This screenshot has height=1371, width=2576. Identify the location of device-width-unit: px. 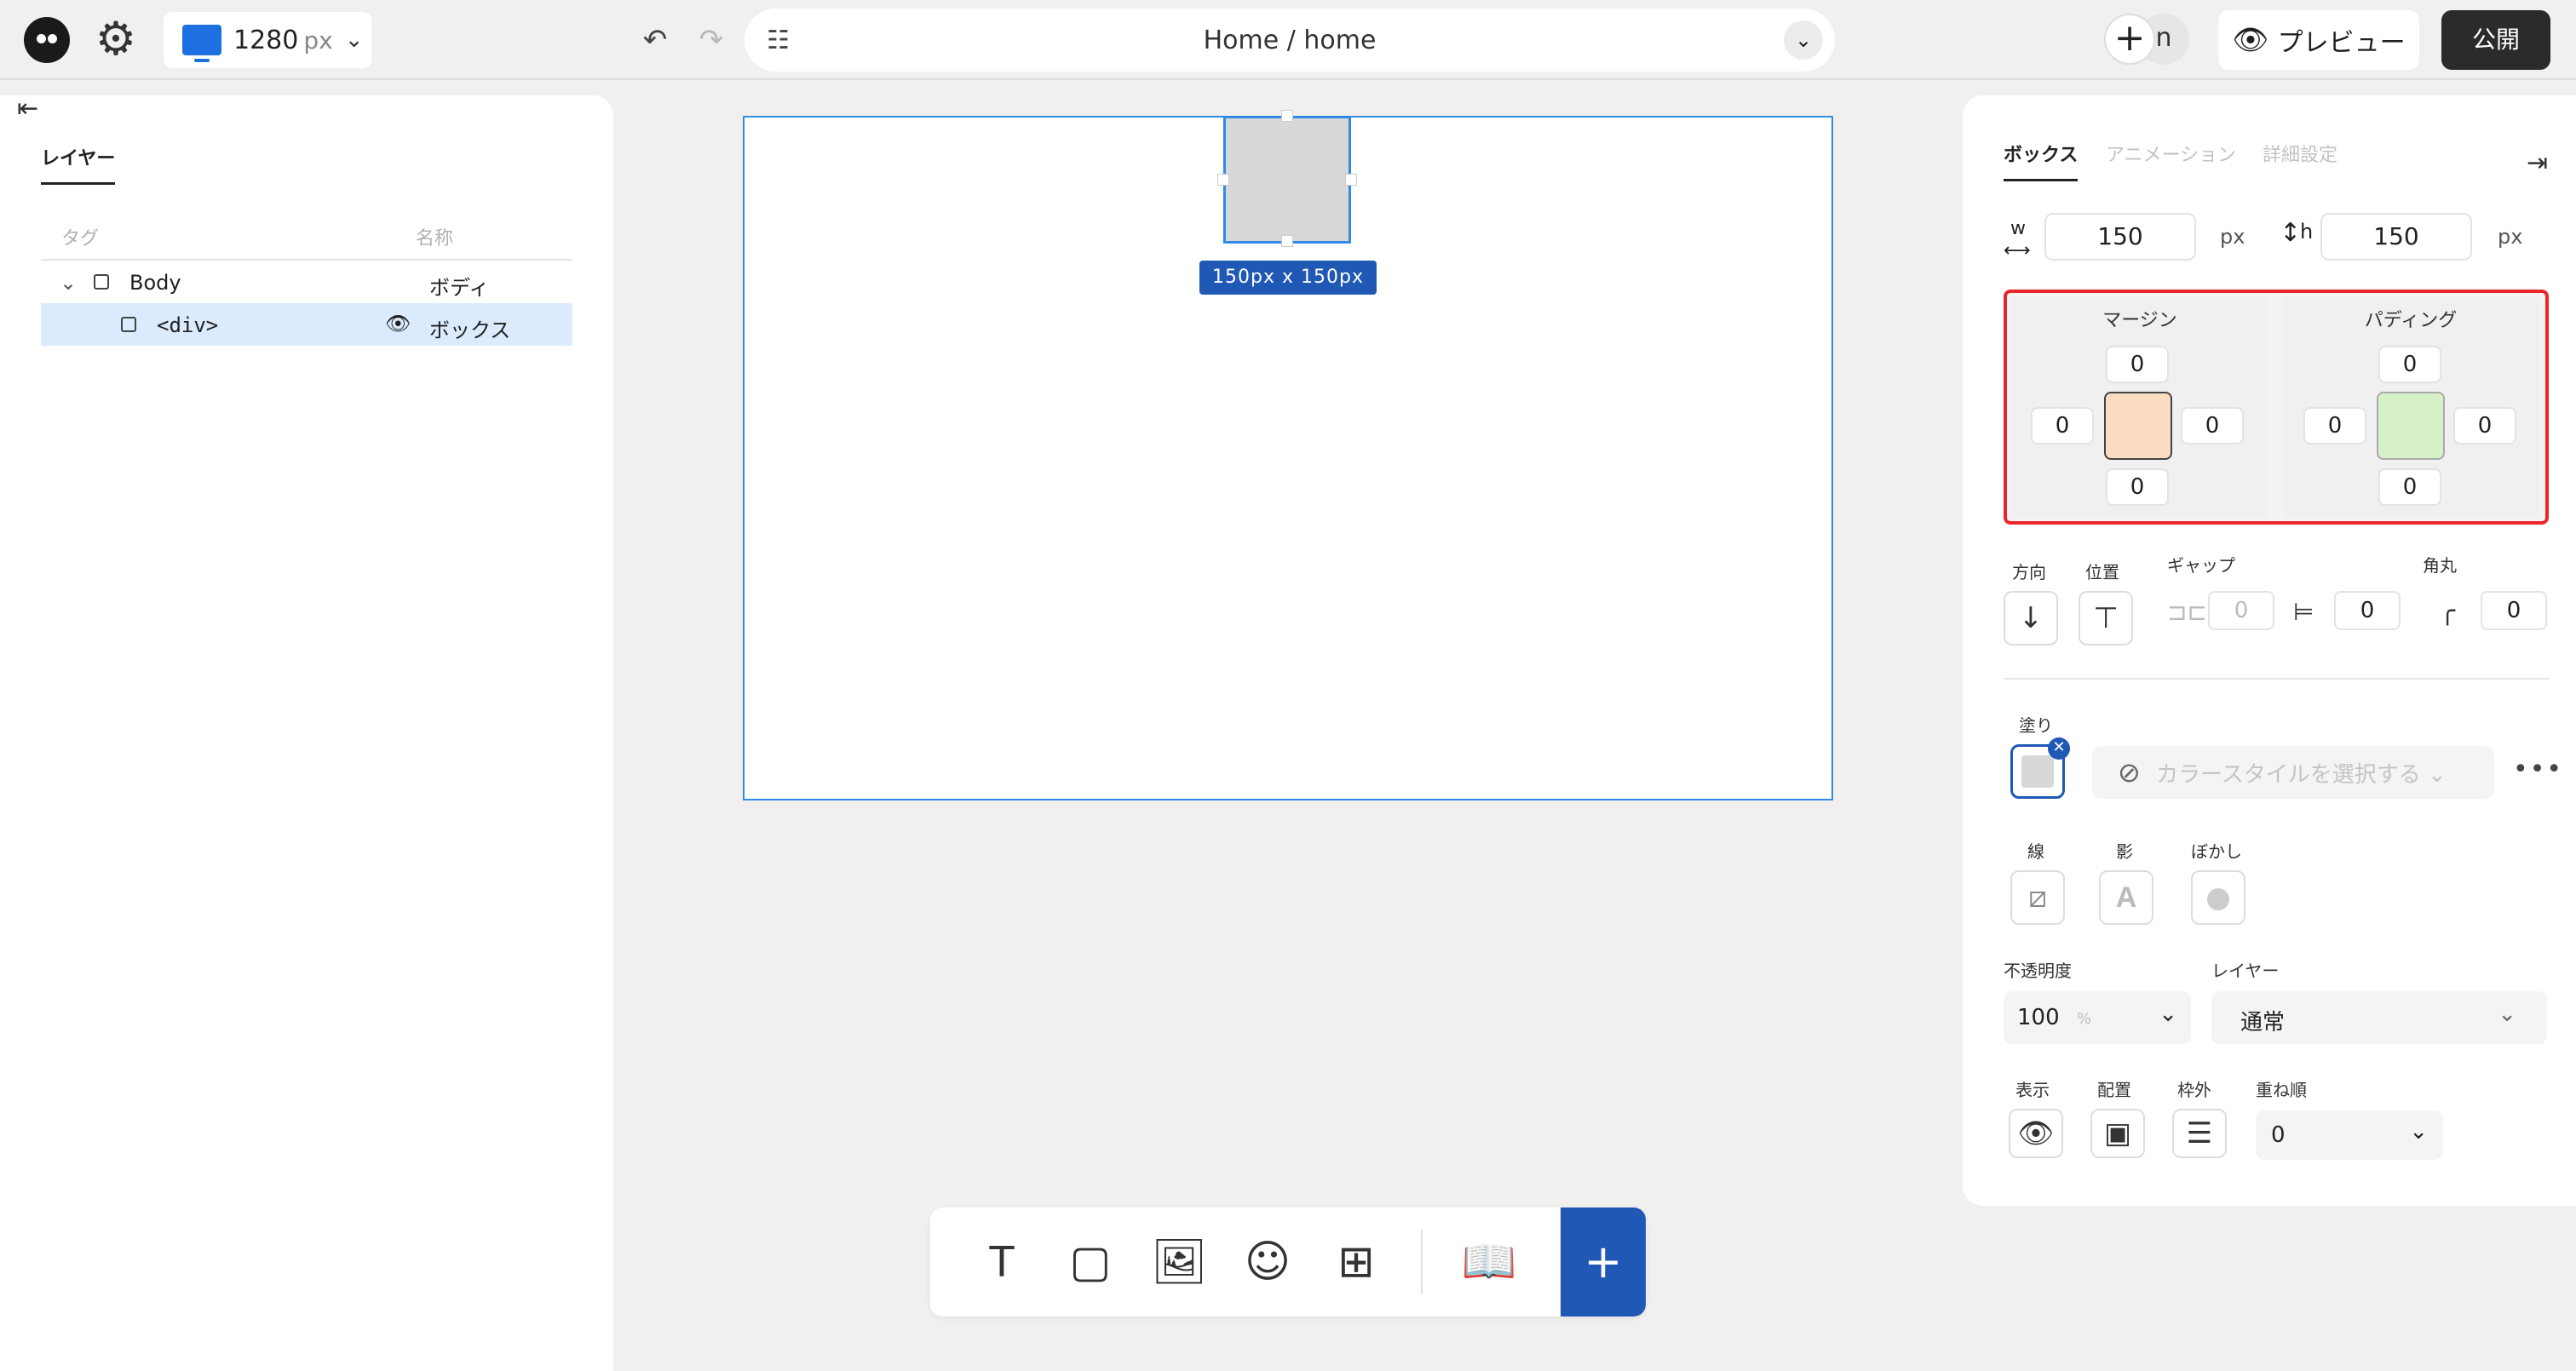
(318, 40).